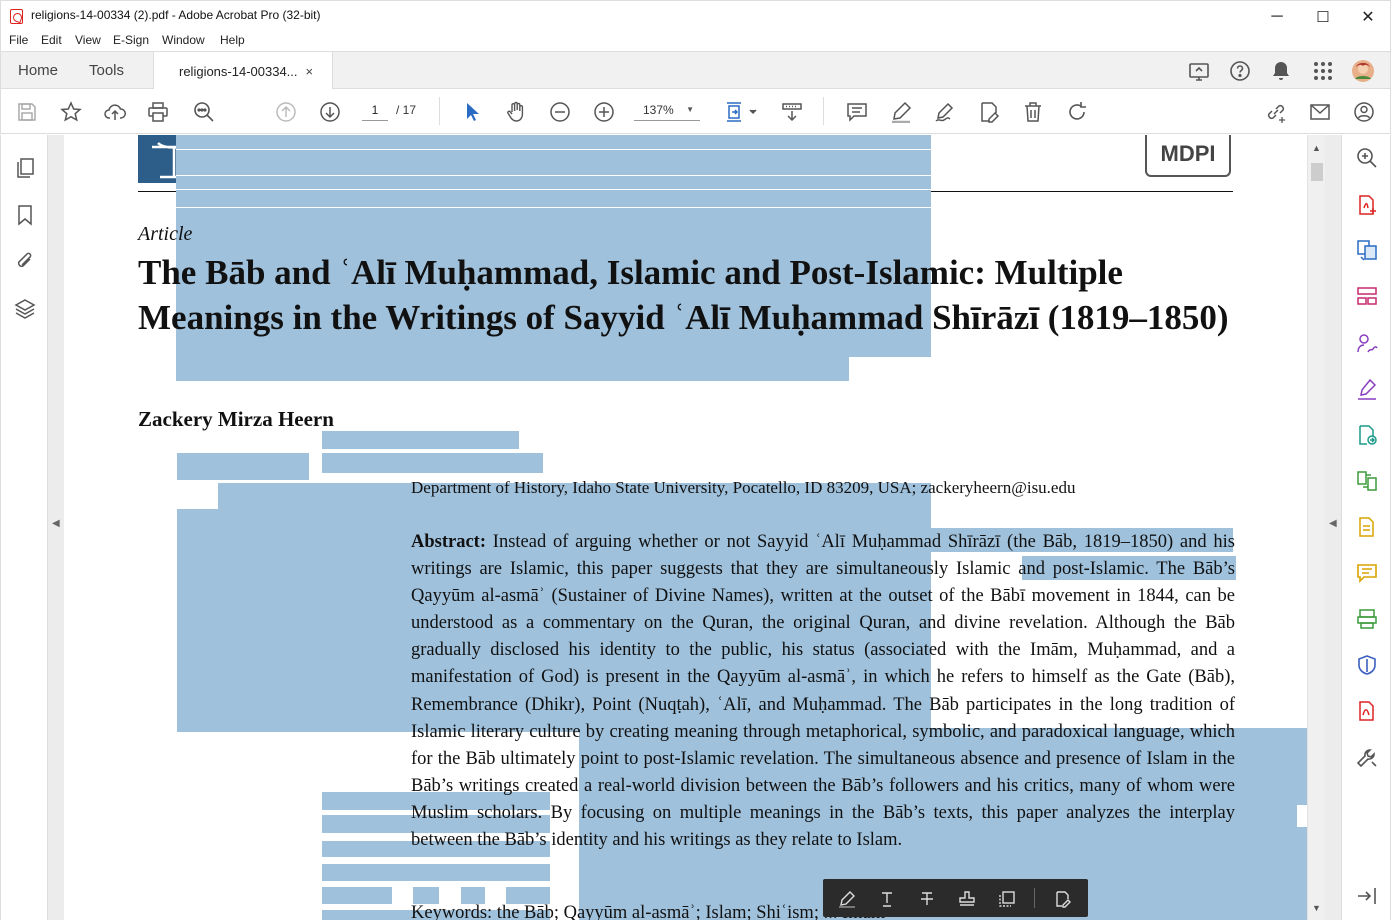 The height and width of the screenshot is (920, 1391). I want to click on zoom-out-icon, so click(560, 112).